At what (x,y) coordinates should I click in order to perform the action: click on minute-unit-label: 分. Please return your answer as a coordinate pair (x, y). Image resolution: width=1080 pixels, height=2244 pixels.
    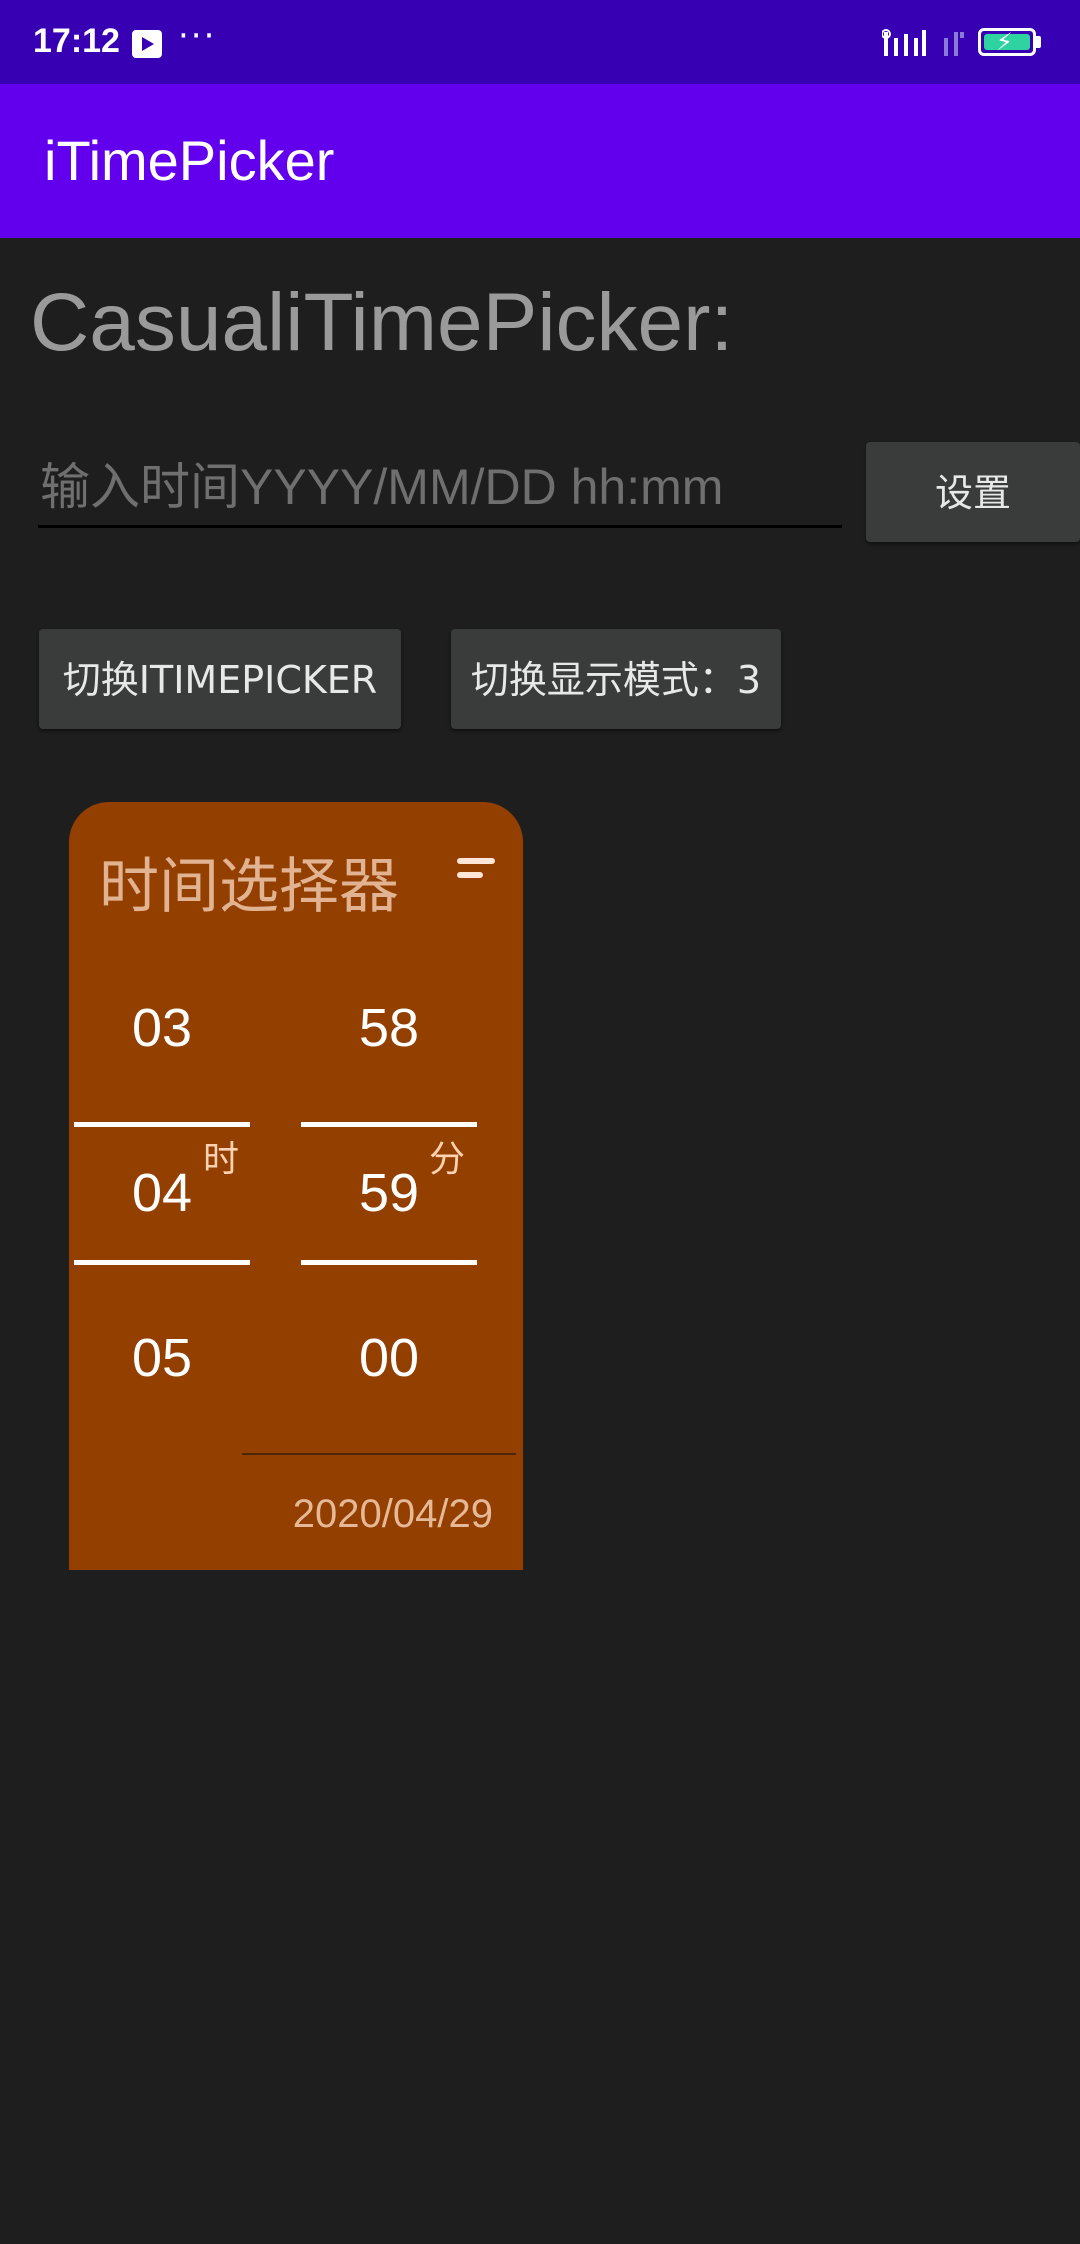
    Looking at the image, I should click on (447, 1159).